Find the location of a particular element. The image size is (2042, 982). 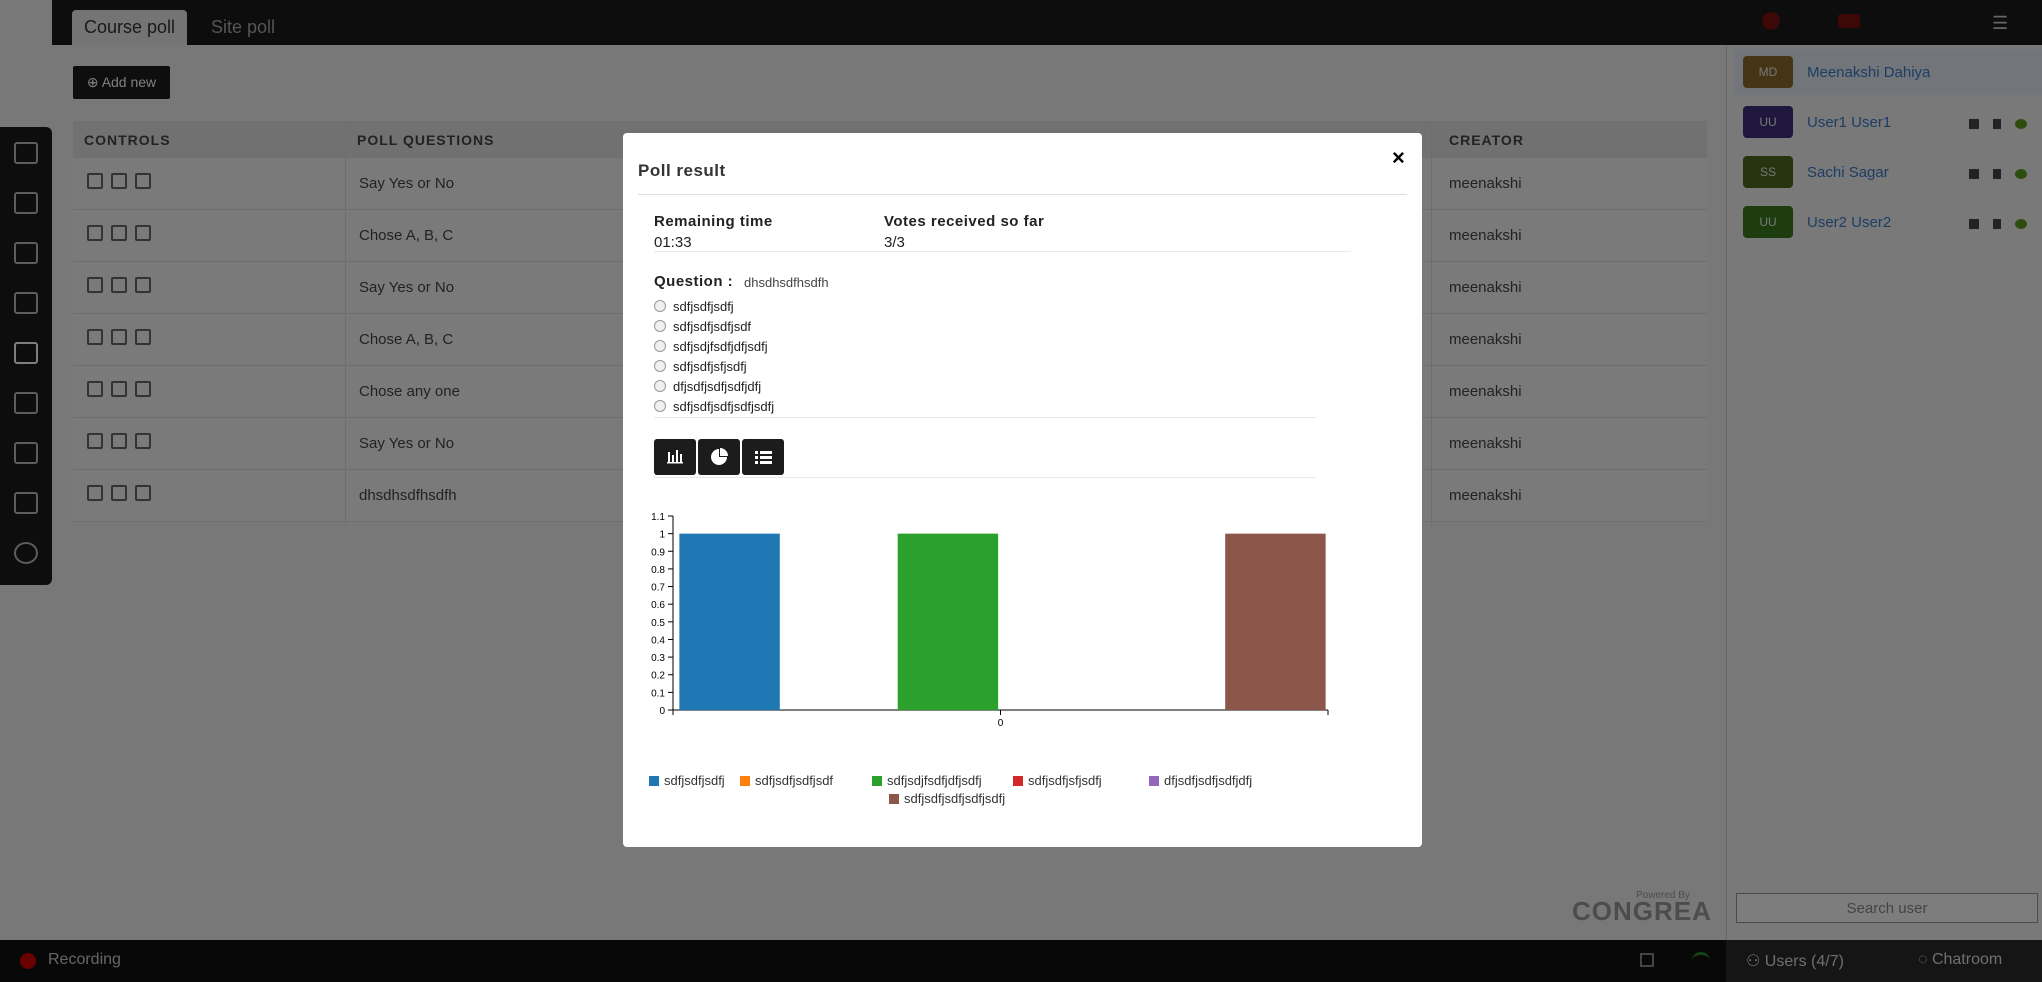

legend-item: sdfjsdfjsdfjsdfjsdfj is located at coordinates (947, 798).